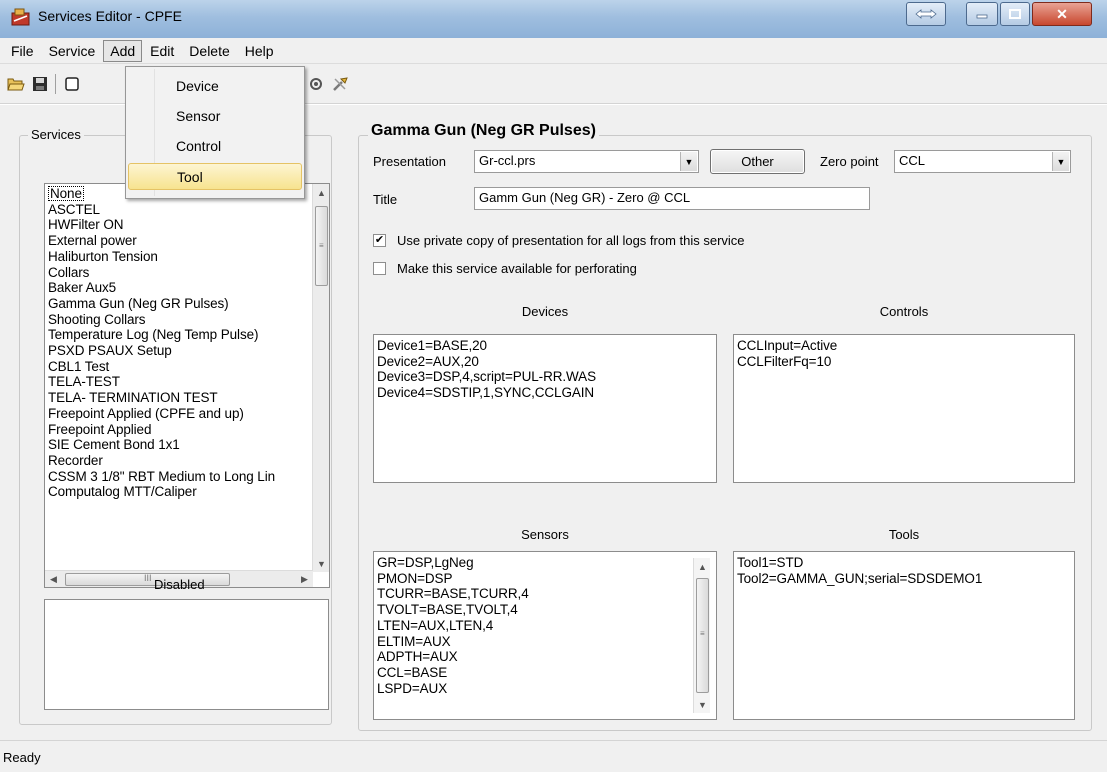 The image size is (1107, 772). I want to click on list-item: TELA- TERMINATION TEST, so click(178, 398).